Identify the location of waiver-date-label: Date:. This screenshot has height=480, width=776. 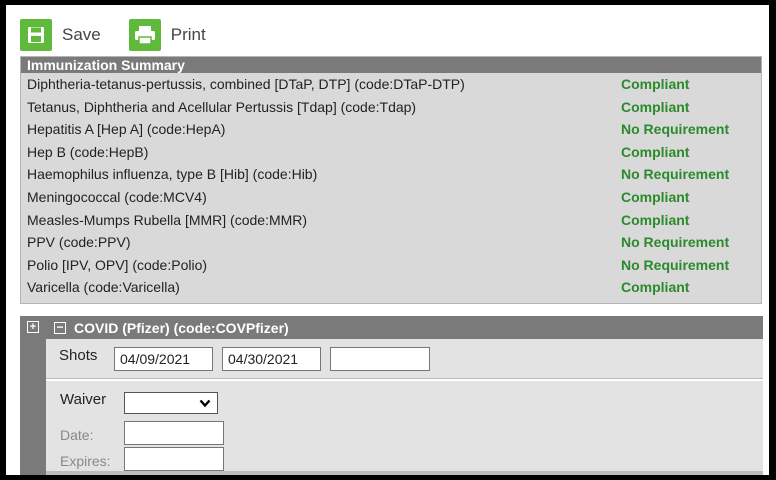
(77, 435).